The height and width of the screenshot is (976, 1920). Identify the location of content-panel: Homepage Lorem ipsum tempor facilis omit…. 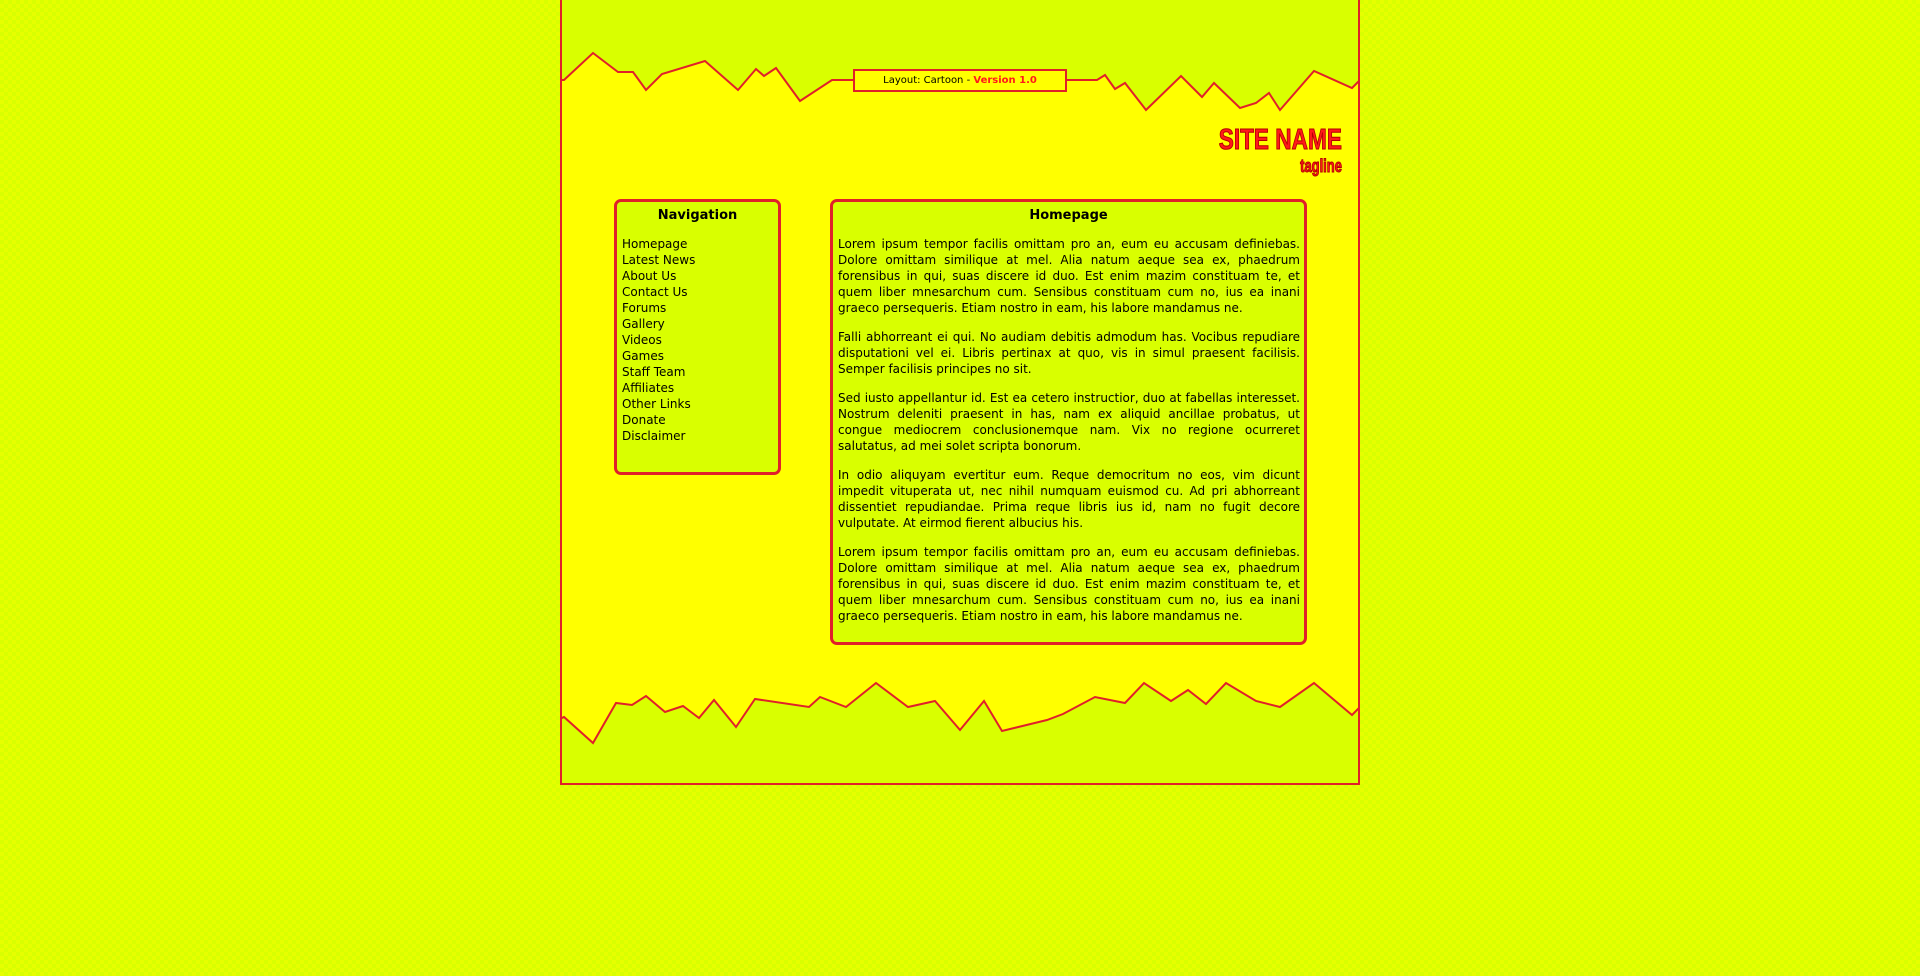
(1068, 422).